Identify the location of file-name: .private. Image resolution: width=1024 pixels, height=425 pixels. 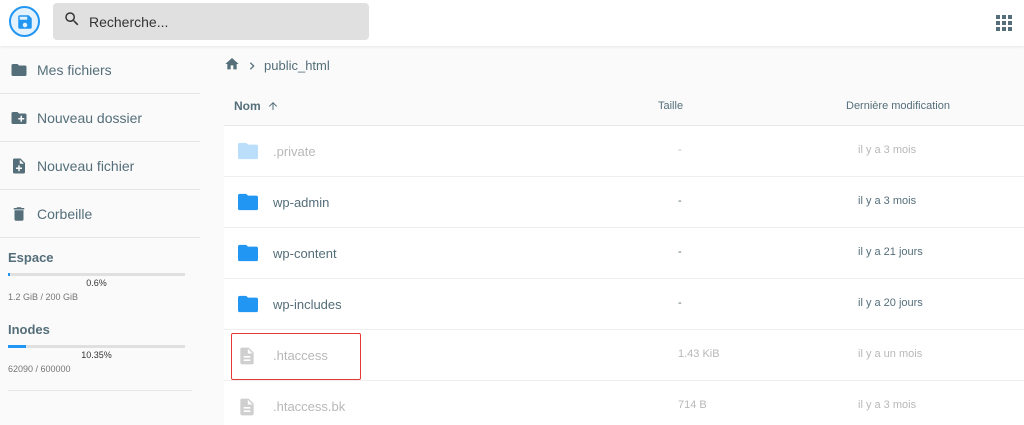
(294, 151).